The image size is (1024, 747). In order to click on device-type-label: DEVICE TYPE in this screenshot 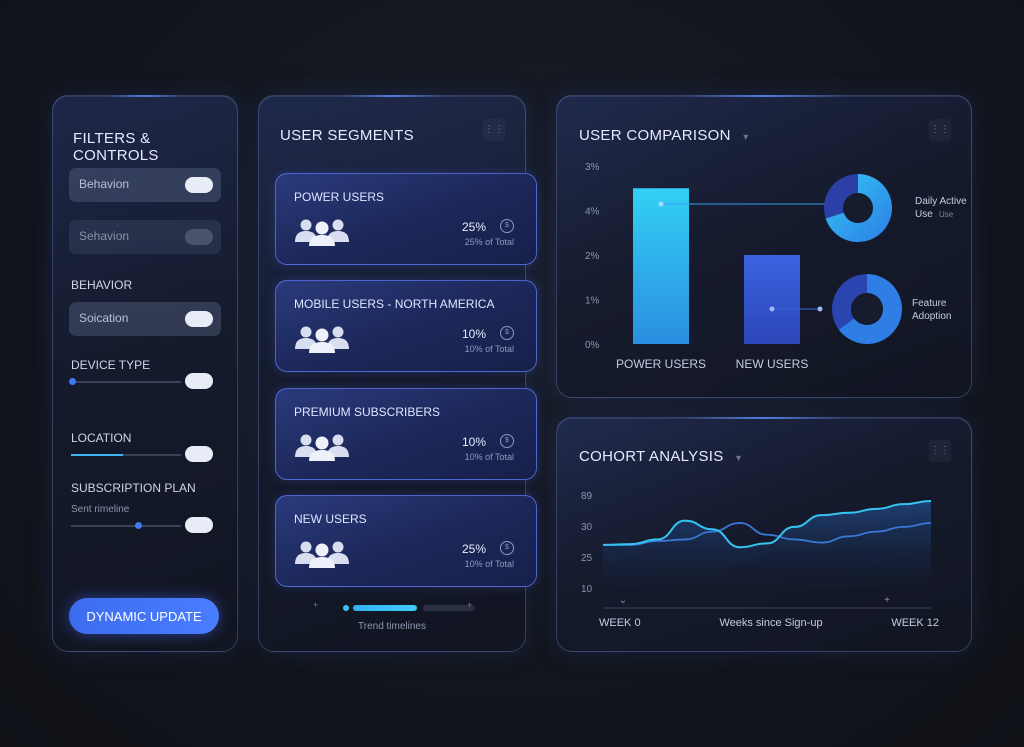, I will do `click(111, 365)`.